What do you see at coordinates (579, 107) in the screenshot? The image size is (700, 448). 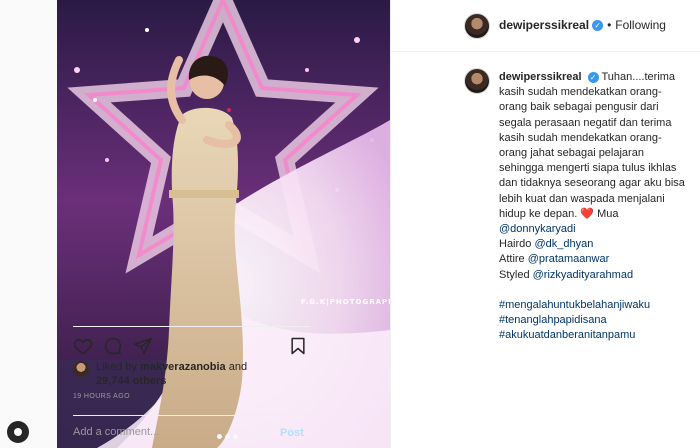 I see `caption-text: orang baik sebagai pengusir dari` at bounding box center [579, 107].